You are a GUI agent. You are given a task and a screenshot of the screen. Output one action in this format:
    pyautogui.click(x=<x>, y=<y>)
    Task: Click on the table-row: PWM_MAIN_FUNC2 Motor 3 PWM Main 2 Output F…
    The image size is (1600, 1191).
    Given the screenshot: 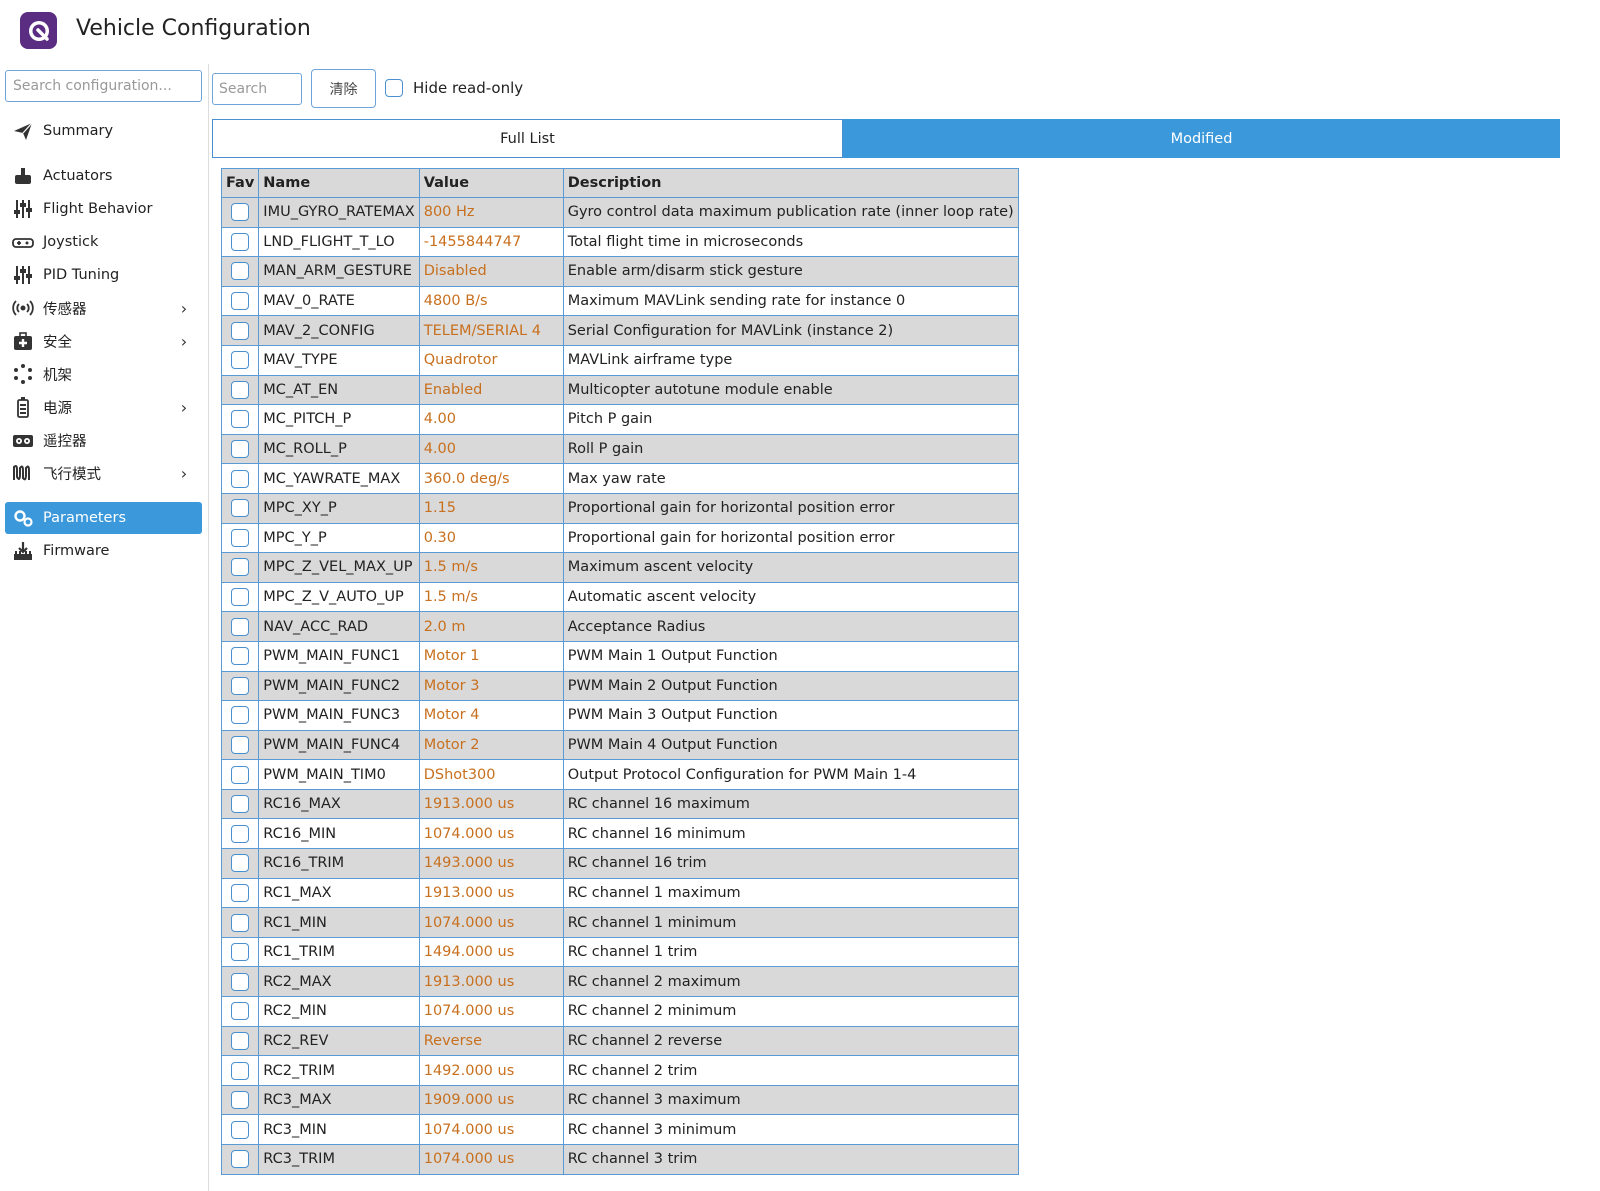 What is the action you would take?
    pyautogui.click(x=619, y=686)
    